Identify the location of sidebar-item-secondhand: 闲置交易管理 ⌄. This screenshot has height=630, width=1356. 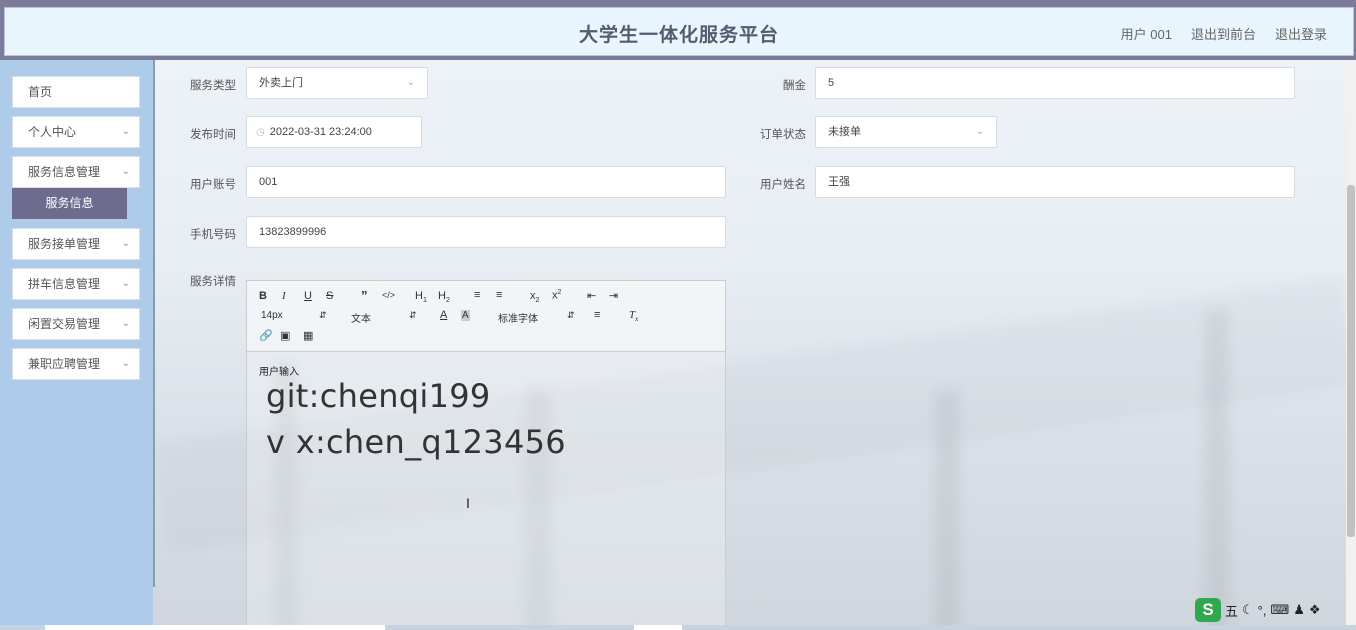
(76, 324).